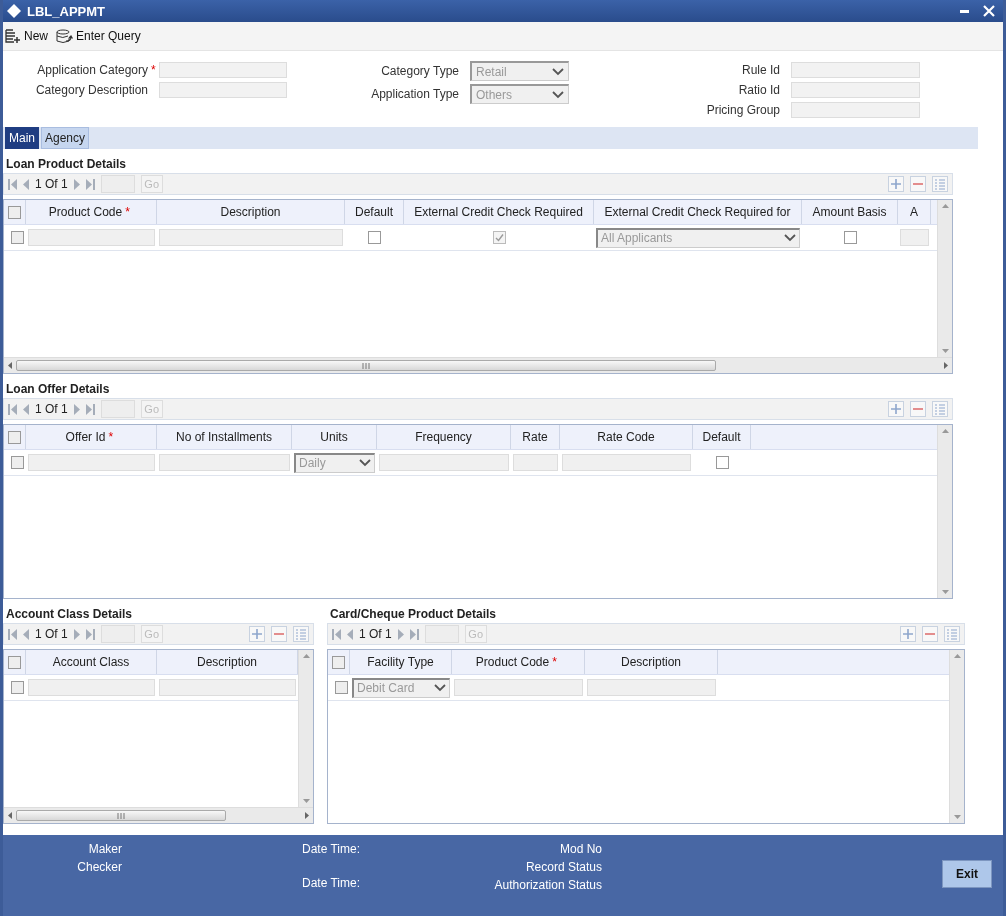 The image size is (1006, 916). Describe the element at coordinates (65, 138) in the screenshot. I see `tab: Agency` at that location.